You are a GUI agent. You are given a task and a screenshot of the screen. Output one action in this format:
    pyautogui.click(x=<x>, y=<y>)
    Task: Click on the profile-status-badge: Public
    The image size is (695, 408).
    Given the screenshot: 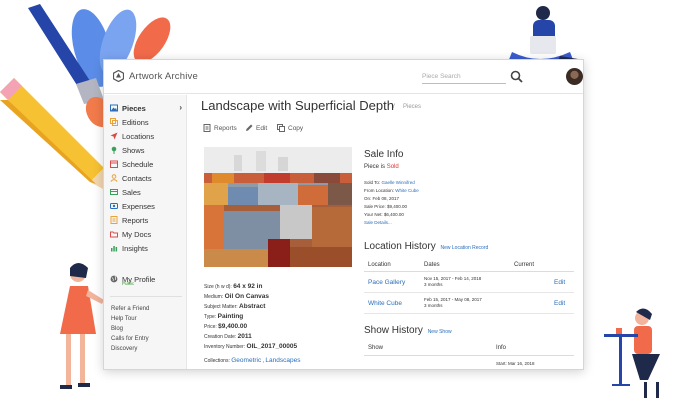 What is the action you would take?
    pyautogui.click(x=128, y=283)
    